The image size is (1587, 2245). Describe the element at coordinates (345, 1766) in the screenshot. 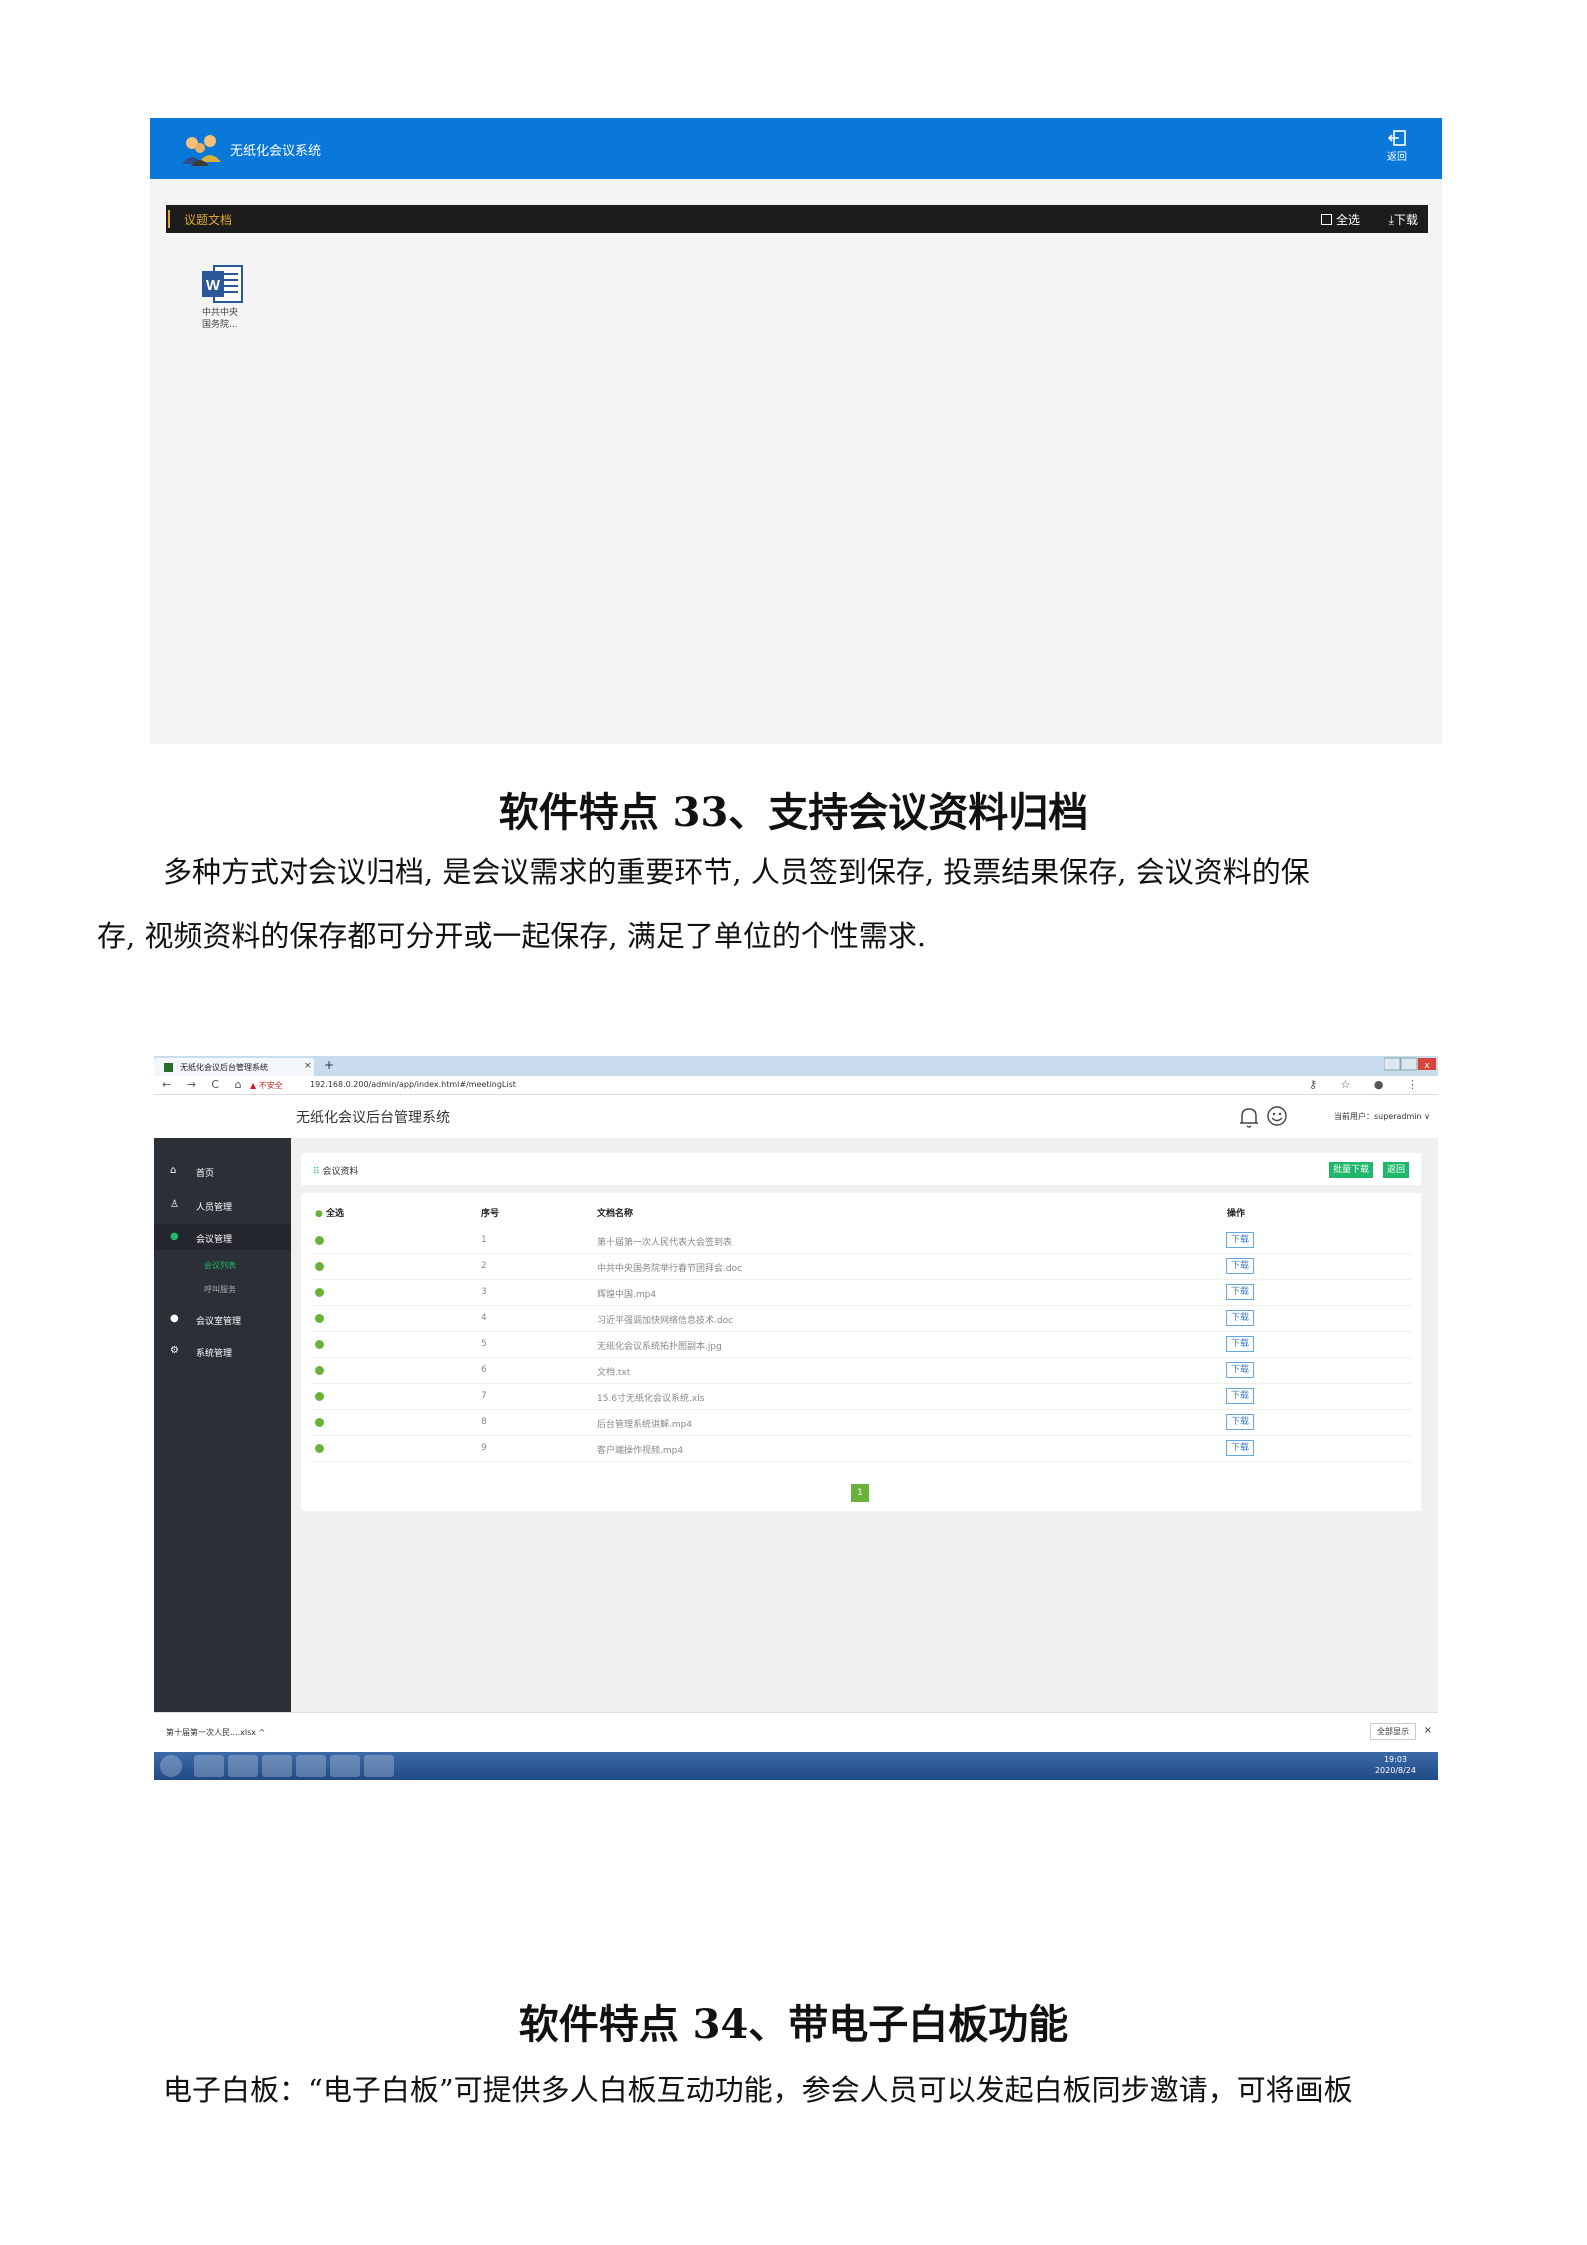

I see `wps-icon` at that location.